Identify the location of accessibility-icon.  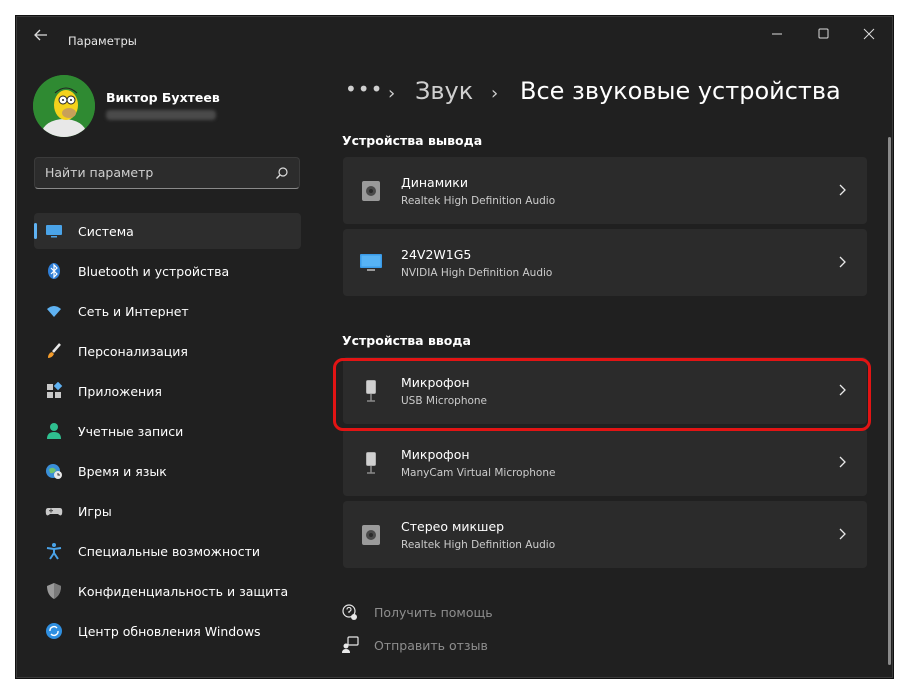
(54, 551).